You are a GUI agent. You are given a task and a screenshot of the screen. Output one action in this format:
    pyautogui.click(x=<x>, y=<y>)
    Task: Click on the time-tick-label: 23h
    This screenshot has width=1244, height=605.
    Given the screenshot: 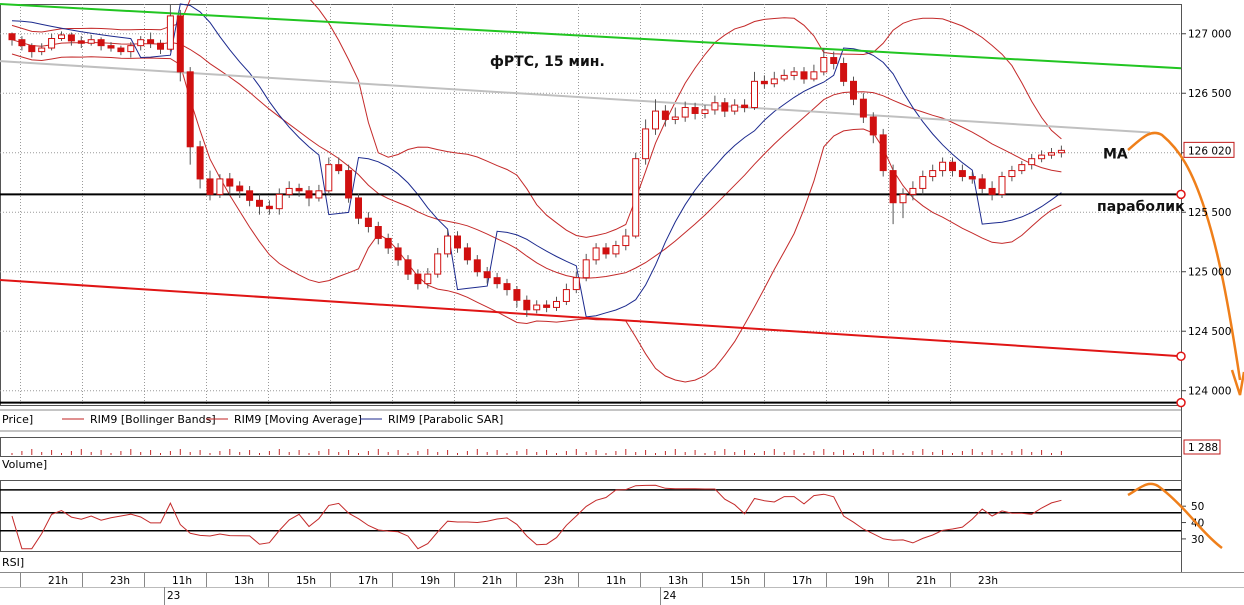 What is the action you would take?
    pyautogui.click(x=988, y=581)
    